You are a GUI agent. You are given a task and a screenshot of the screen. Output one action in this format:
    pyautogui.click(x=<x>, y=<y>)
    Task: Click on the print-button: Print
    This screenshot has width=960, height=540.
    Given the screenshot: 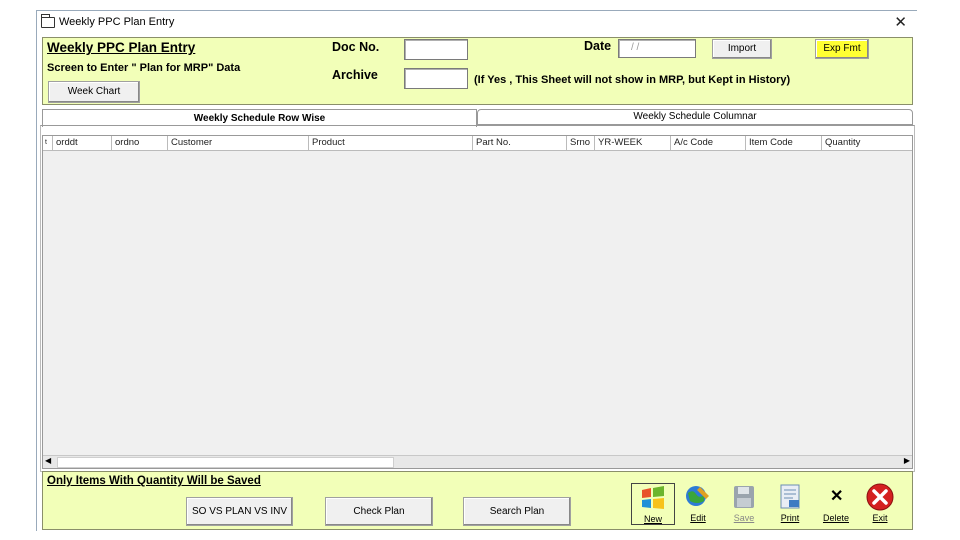 What is the action you would take?
    pyautogui.click(x=790, y=503)
    